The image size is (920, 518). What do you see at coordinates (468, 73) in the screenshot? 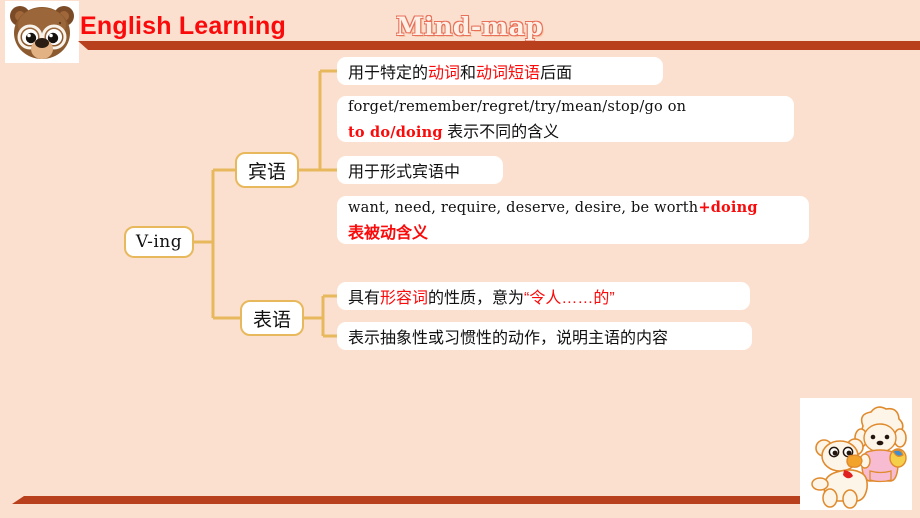
I see `leaf-text: 和` at bounding box center [468, 73].